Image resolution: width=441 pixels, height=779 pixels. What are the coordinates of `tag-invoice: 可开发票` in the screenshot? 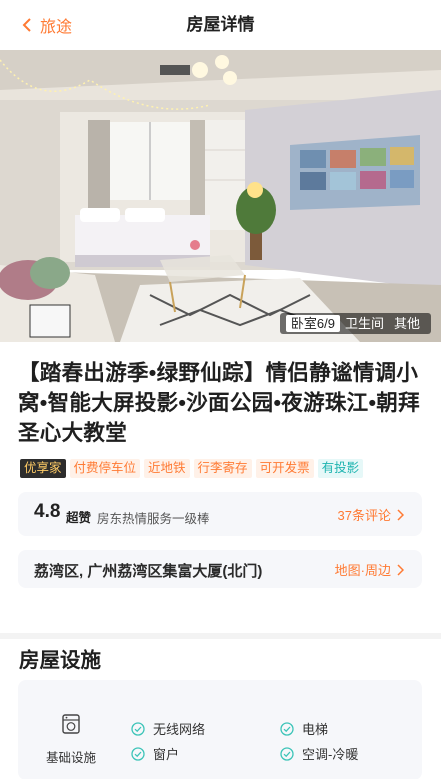 It's located at (284, 468).